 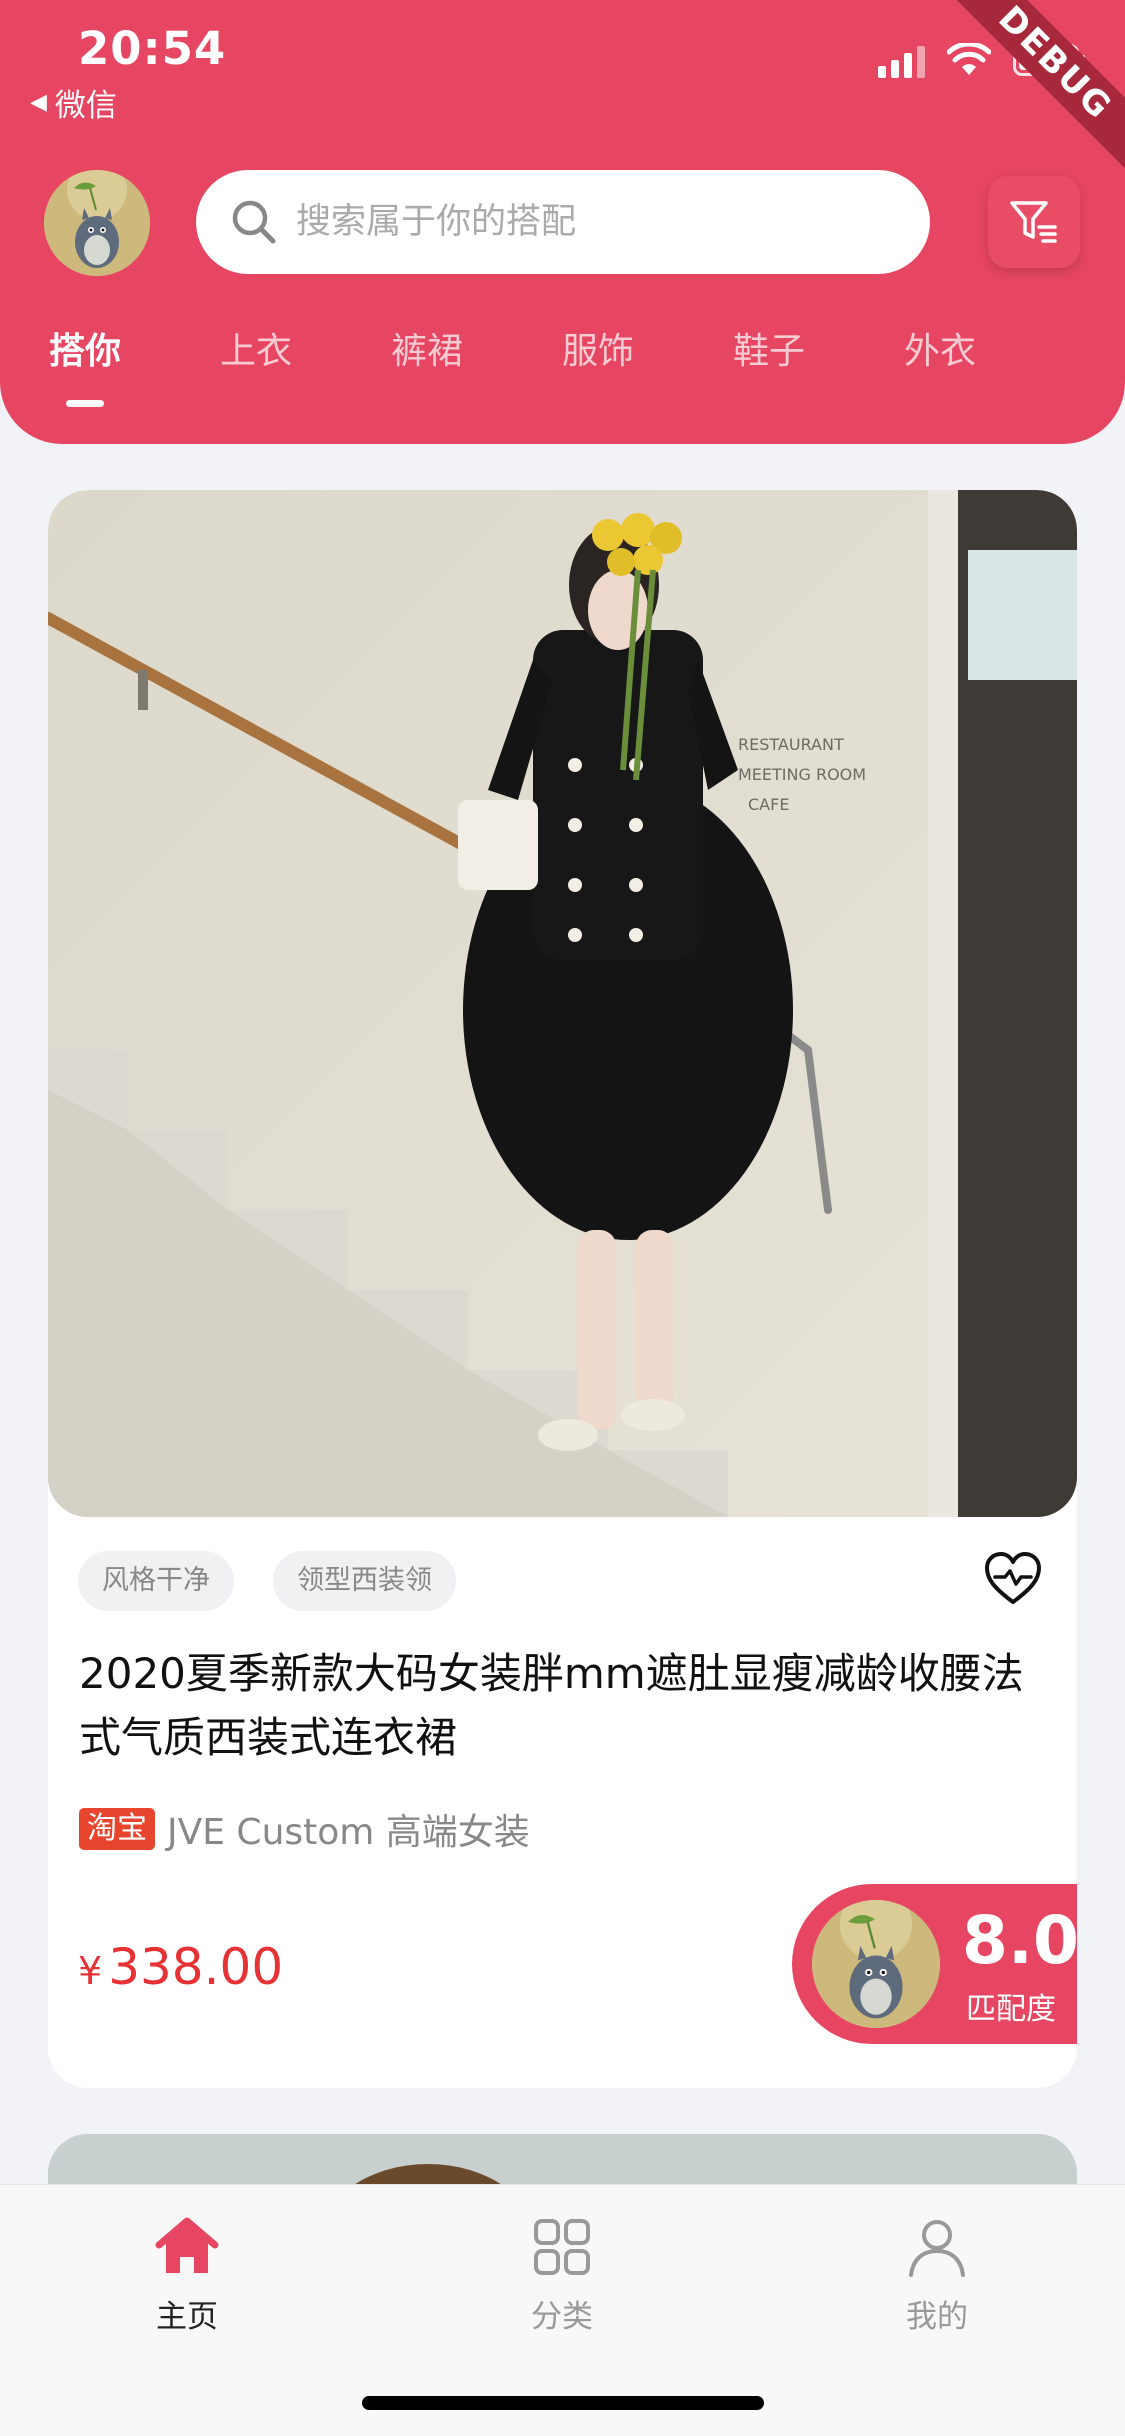 What do you see at coordinates (85, 106) in the screenshot?
I see `back-app-label: 微信` at bounding box center [85, 106].